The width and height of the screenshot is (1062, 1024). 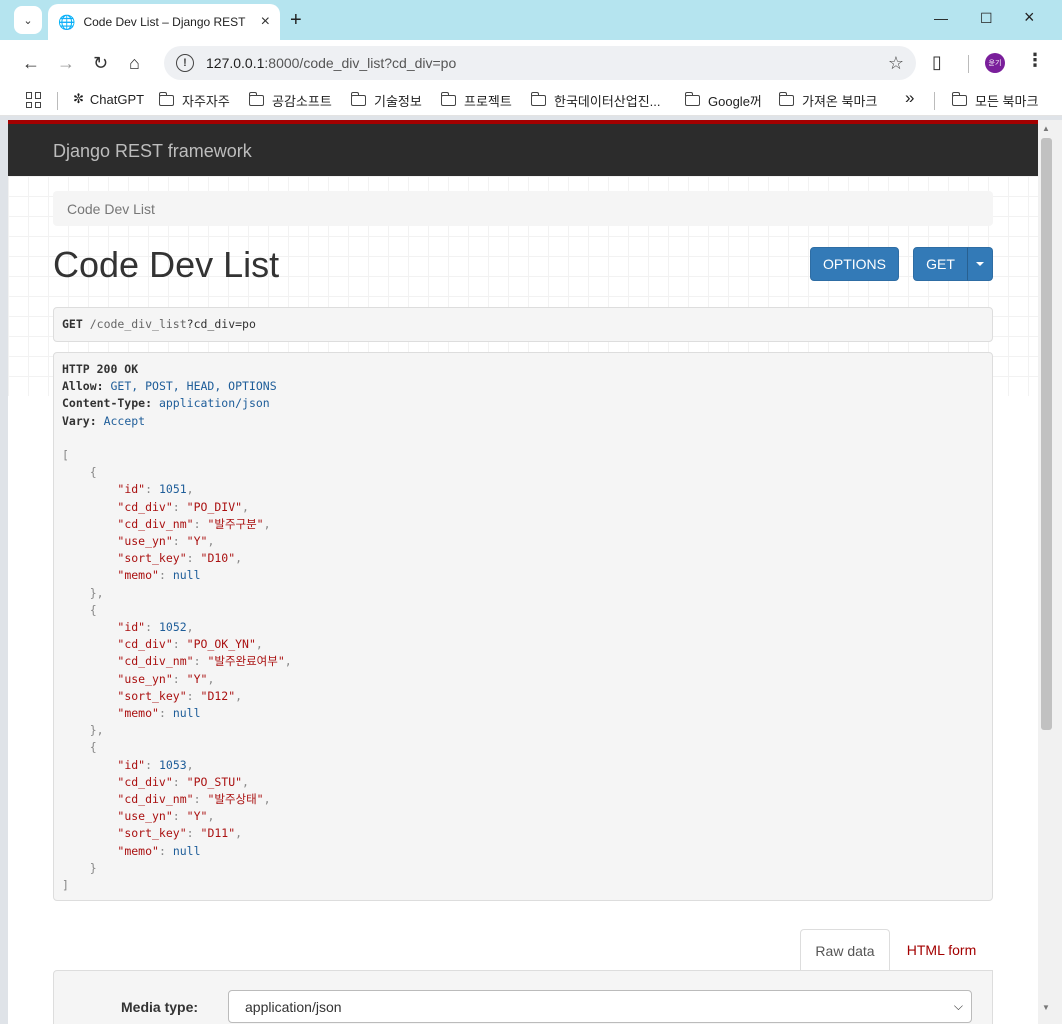 What do you see at coordinates (152, 151) in the screenshot?
I see `navbar-brand: Django REST framework` at bounding box center [152, 151].